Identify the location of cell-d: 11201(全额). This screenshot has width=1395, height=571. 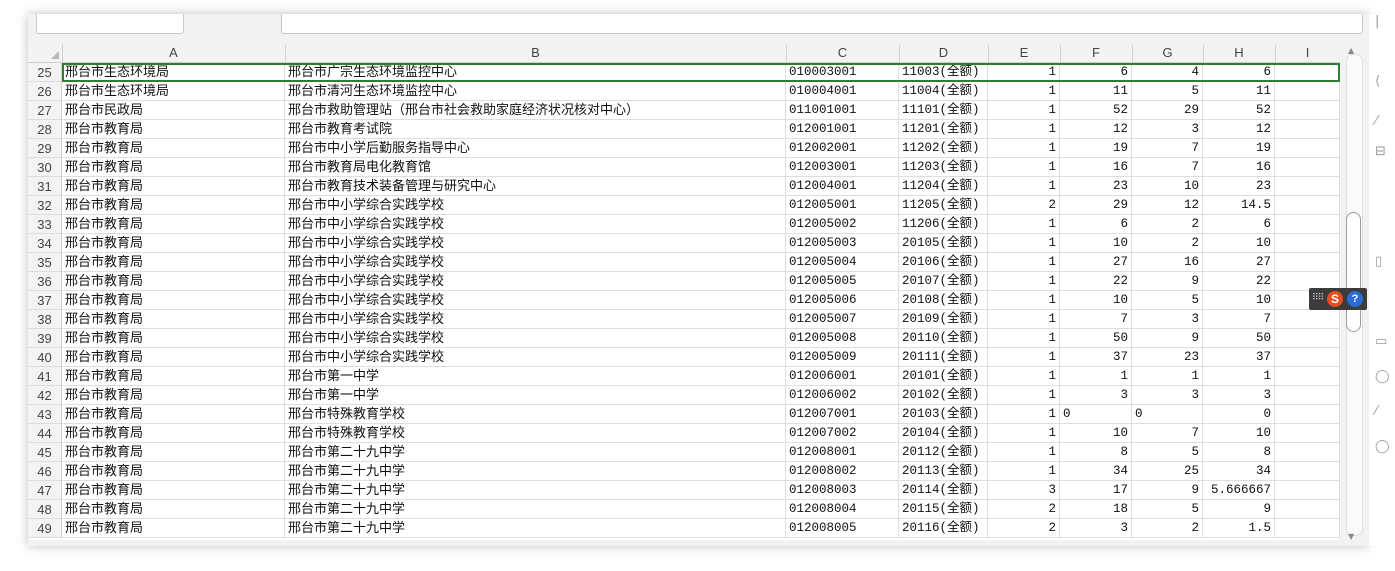
(943, 129).